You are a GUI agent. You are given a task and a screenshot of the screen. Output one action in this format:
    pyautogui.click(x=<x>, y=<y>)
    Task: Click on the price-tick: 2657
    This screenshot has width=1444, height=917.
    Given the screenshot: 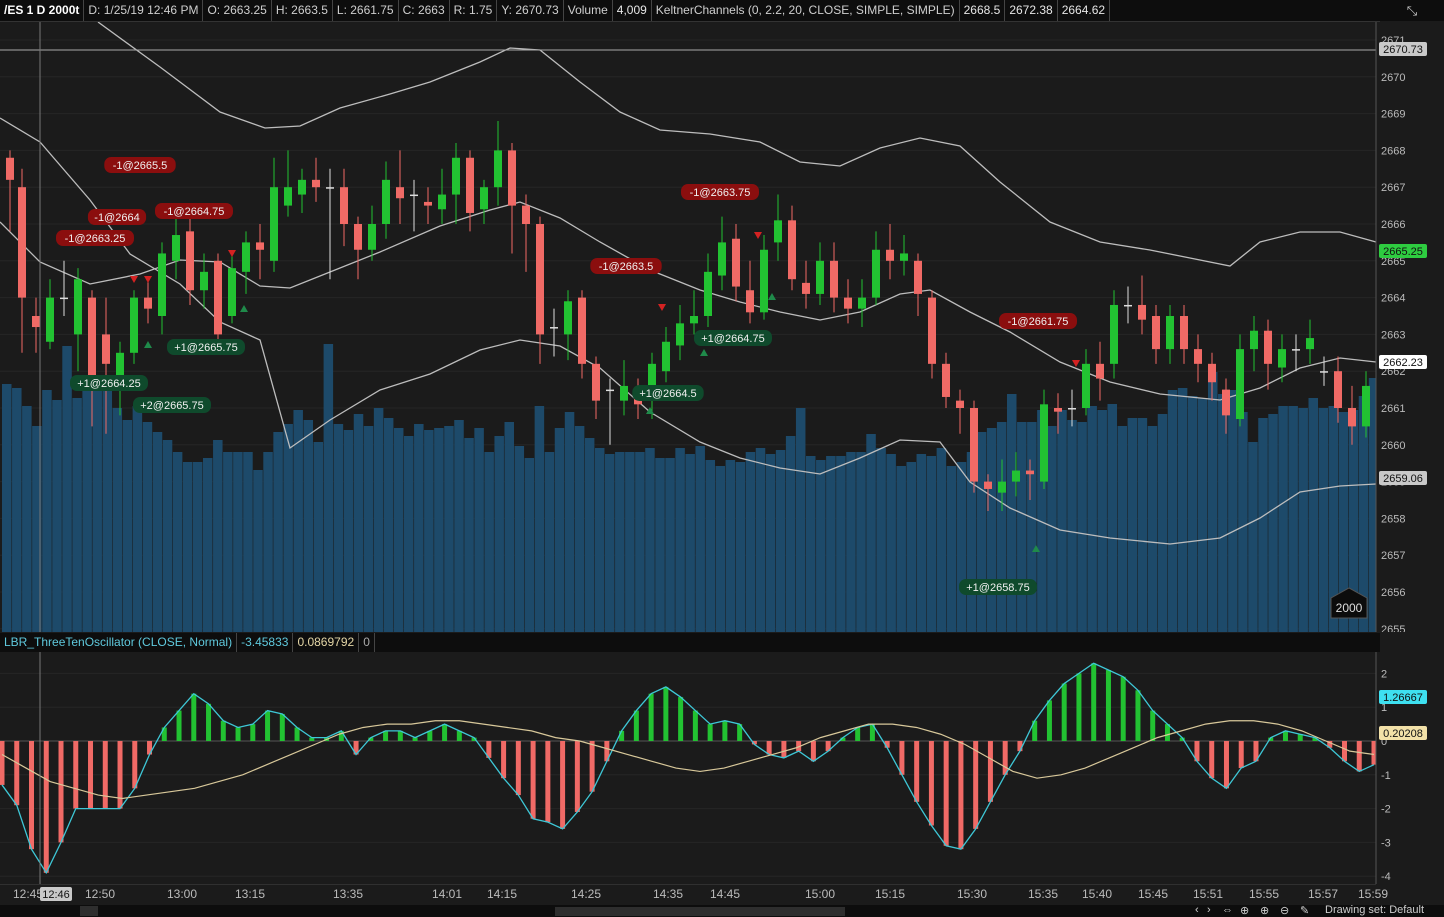 What is the action you would take?
    pyautogui.click(x=1393, y=556)
    